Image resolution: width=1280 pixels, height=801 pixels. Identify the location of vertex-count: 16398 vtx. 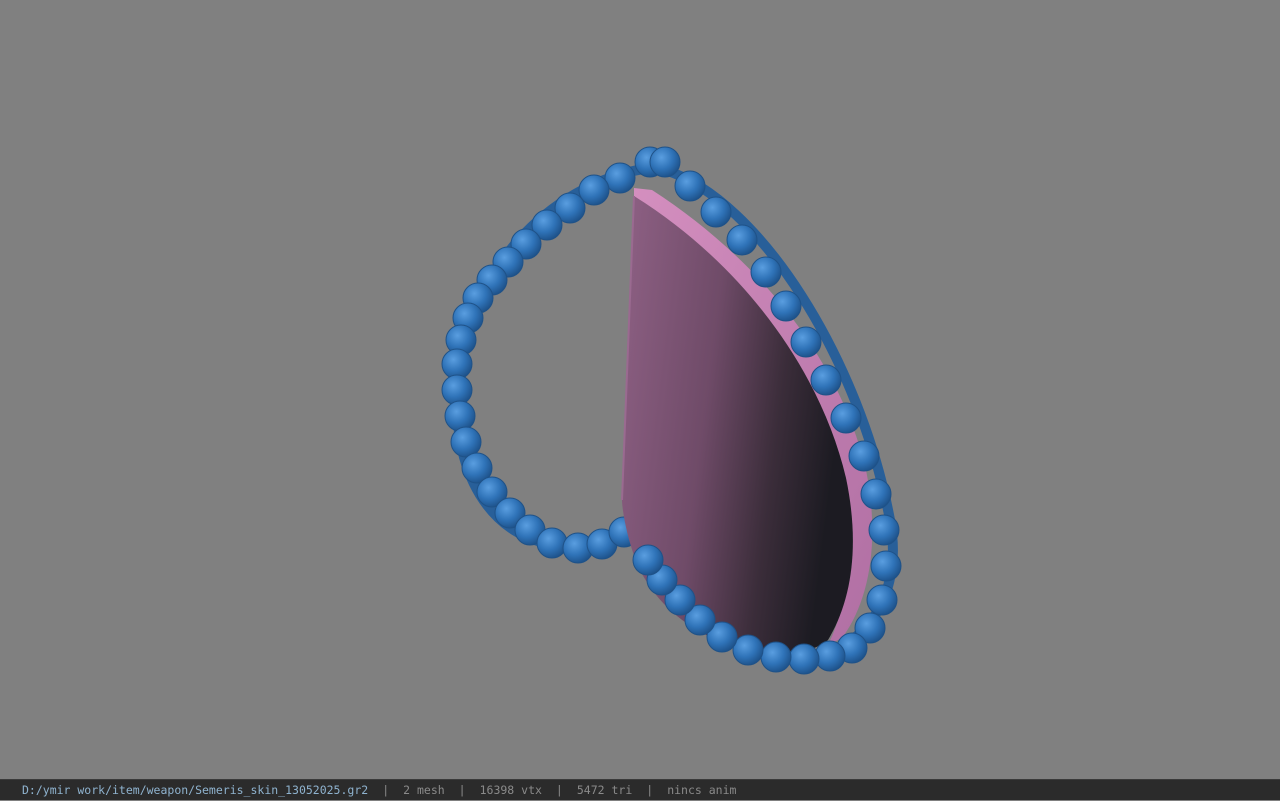
(510, 790).